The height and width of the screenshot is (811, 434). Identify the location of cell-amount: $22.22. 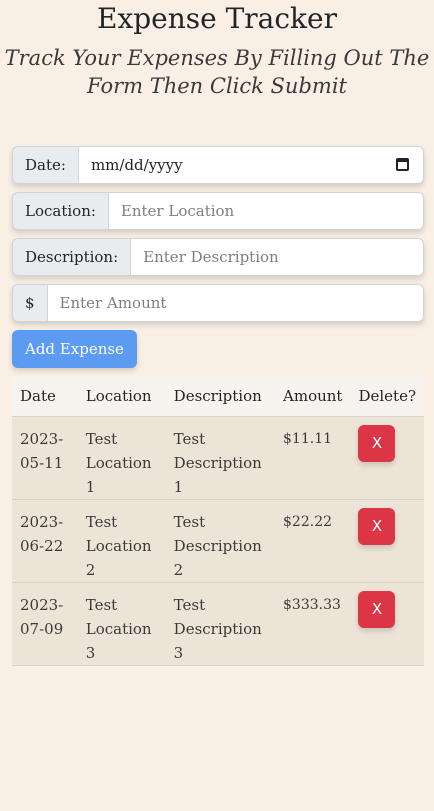
(308, 521).